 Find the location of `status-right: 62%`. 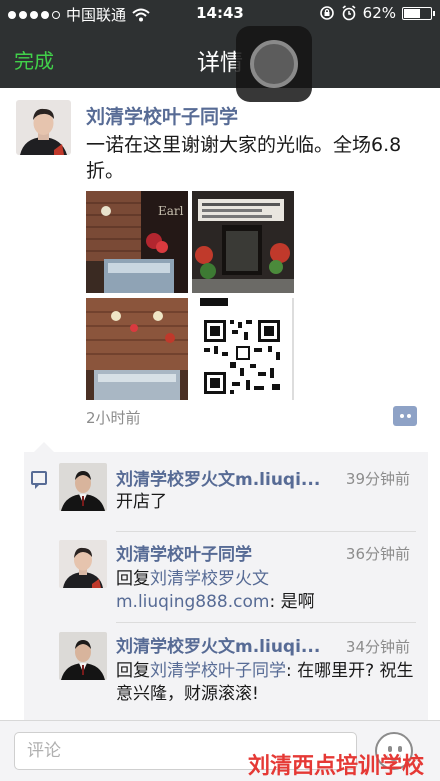

status-right: 62% is located at coordinates (377, 13).